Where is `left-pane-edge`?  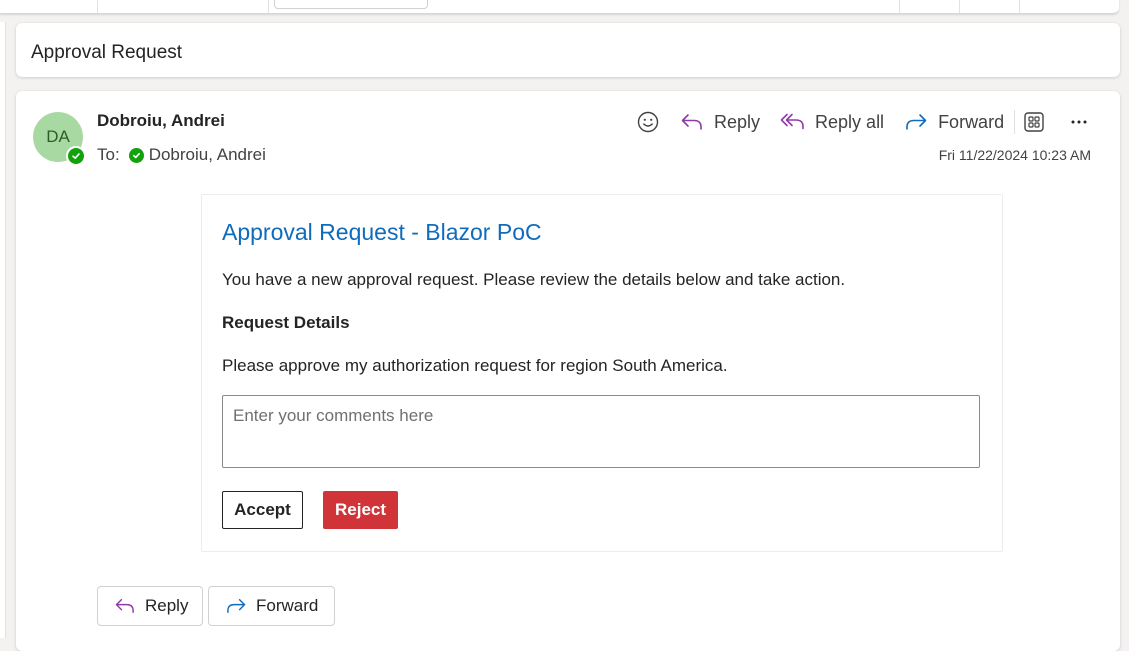 left-pane-edge is located at coordinates (3, 330).